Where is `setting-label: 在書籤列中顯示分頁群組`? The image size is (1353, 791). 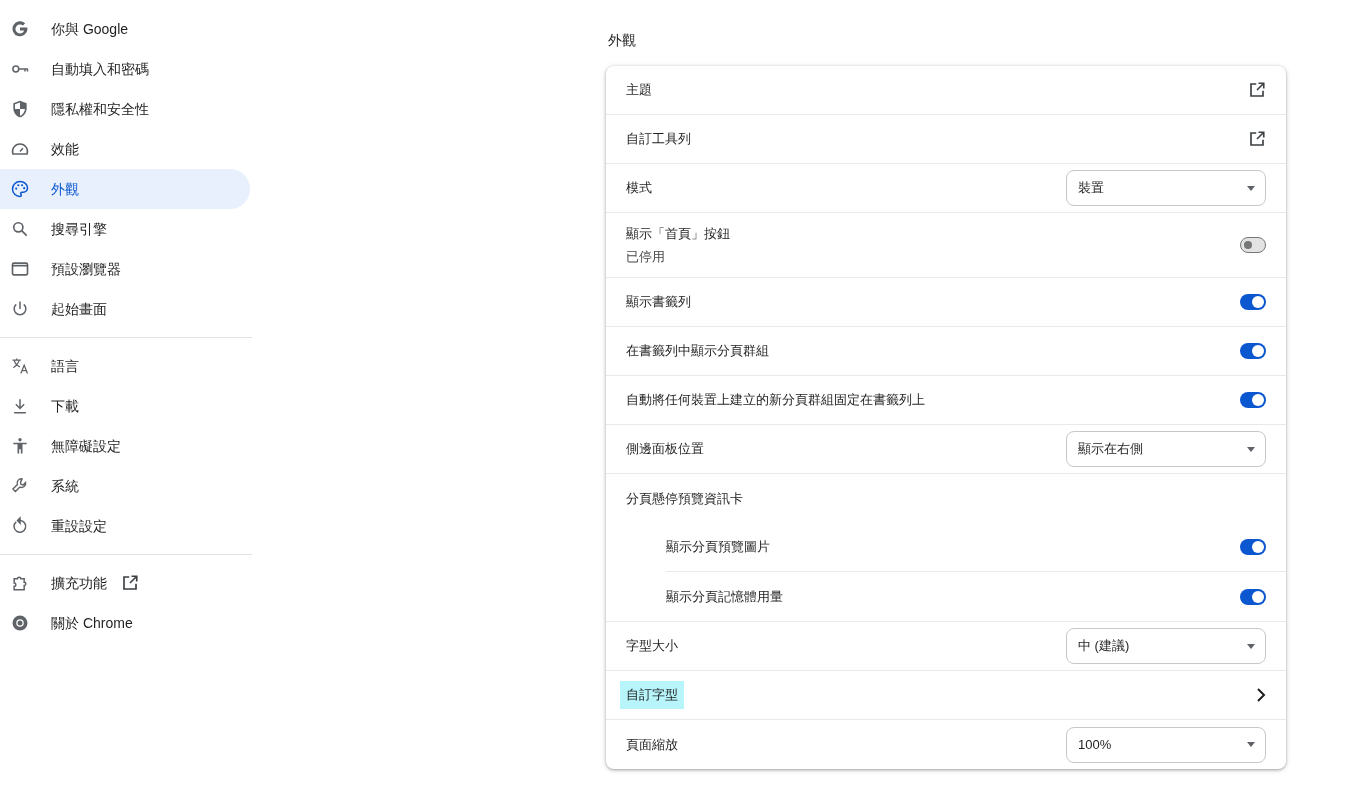
setting-label: 在書籤列中顯示分頁群組 is located at coordinates (697, 351).